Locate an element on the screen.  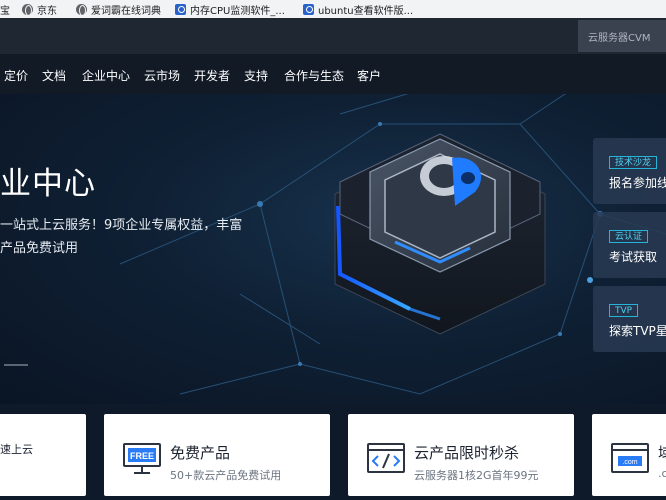
bookmark-item: 爱词霸在线词典 is located at coordinates (118, 9).